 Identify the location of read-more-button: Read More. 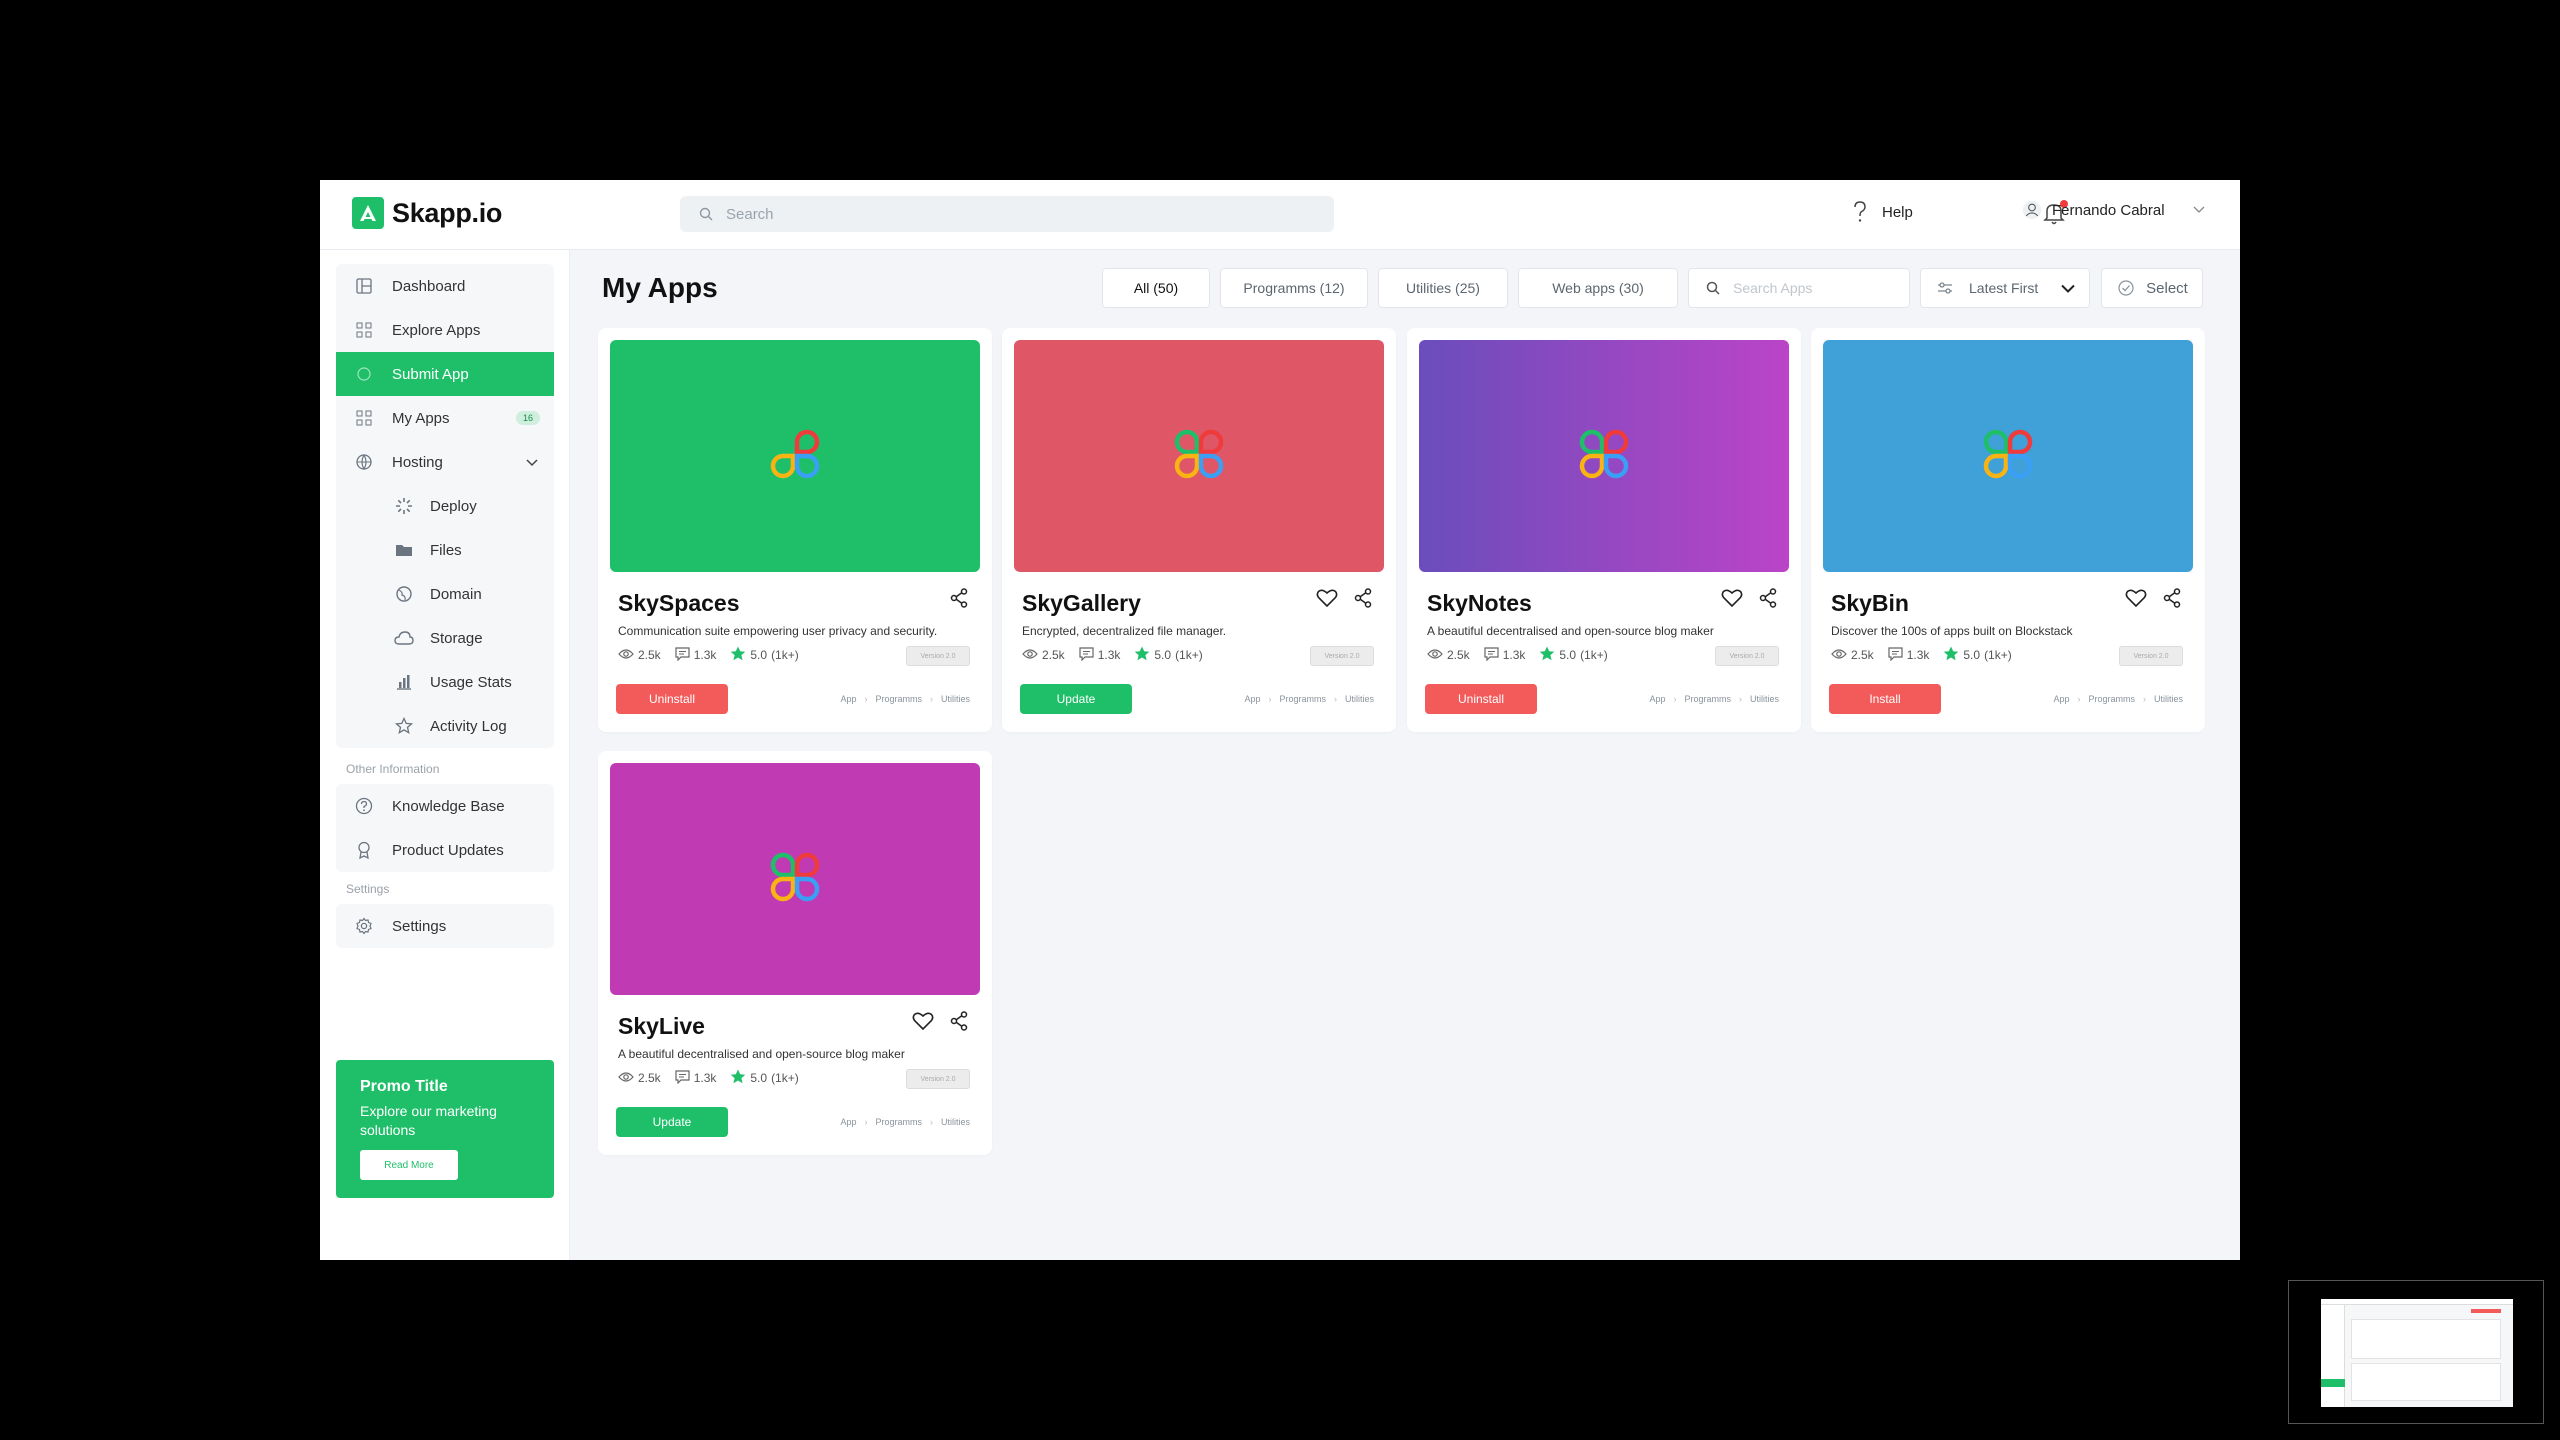
(409, 1165).